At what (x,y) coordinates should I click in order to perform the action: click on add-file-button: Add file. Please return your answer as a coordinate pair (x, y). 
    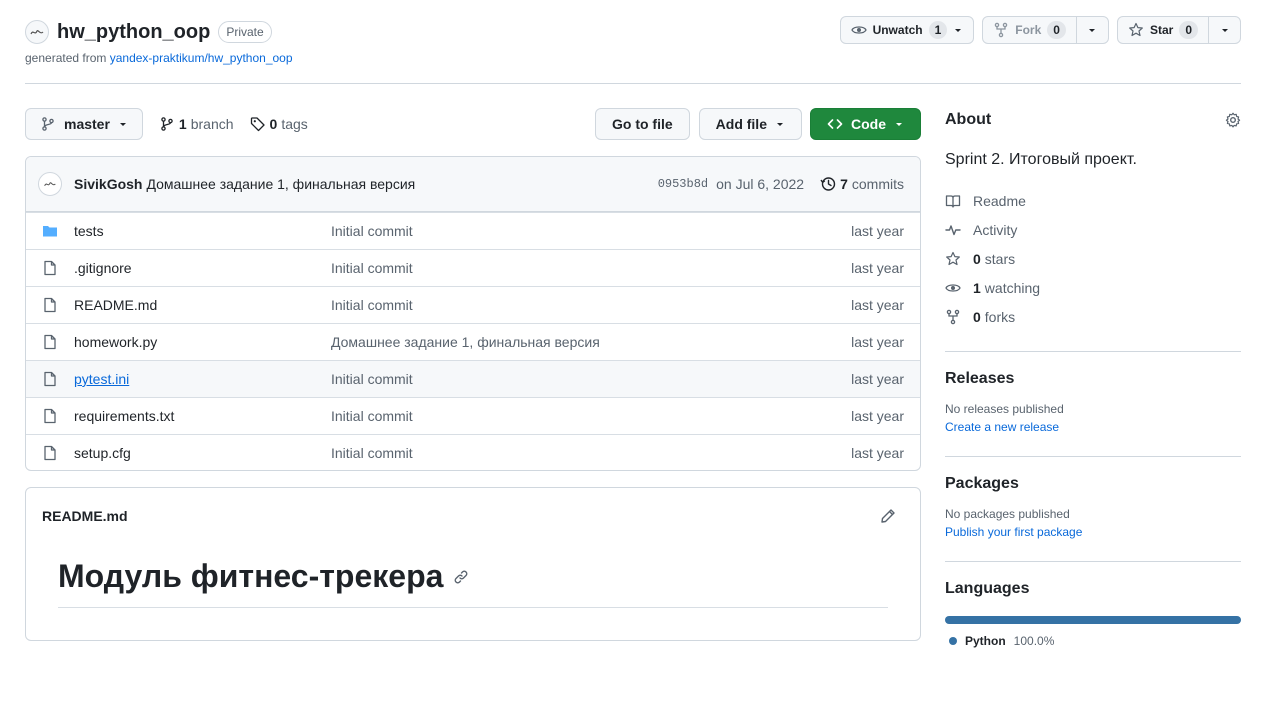
    Looking at the image, I should click on (750, 124).